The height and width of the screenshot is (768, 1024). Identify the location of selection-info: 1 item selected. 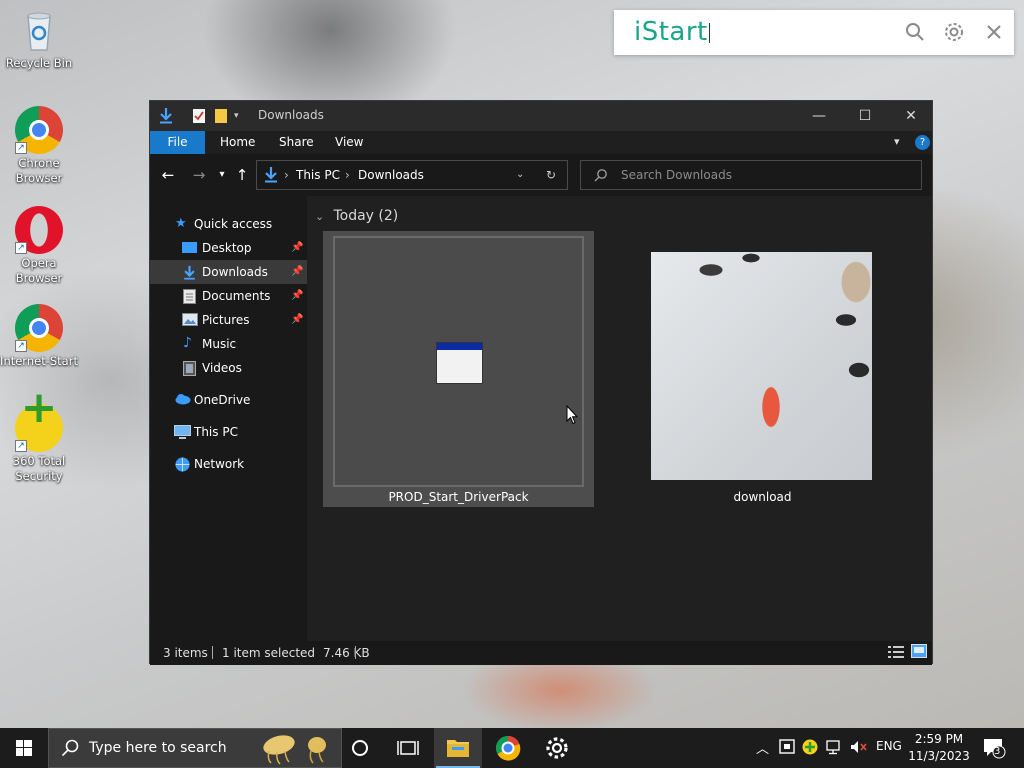
(269, 653).